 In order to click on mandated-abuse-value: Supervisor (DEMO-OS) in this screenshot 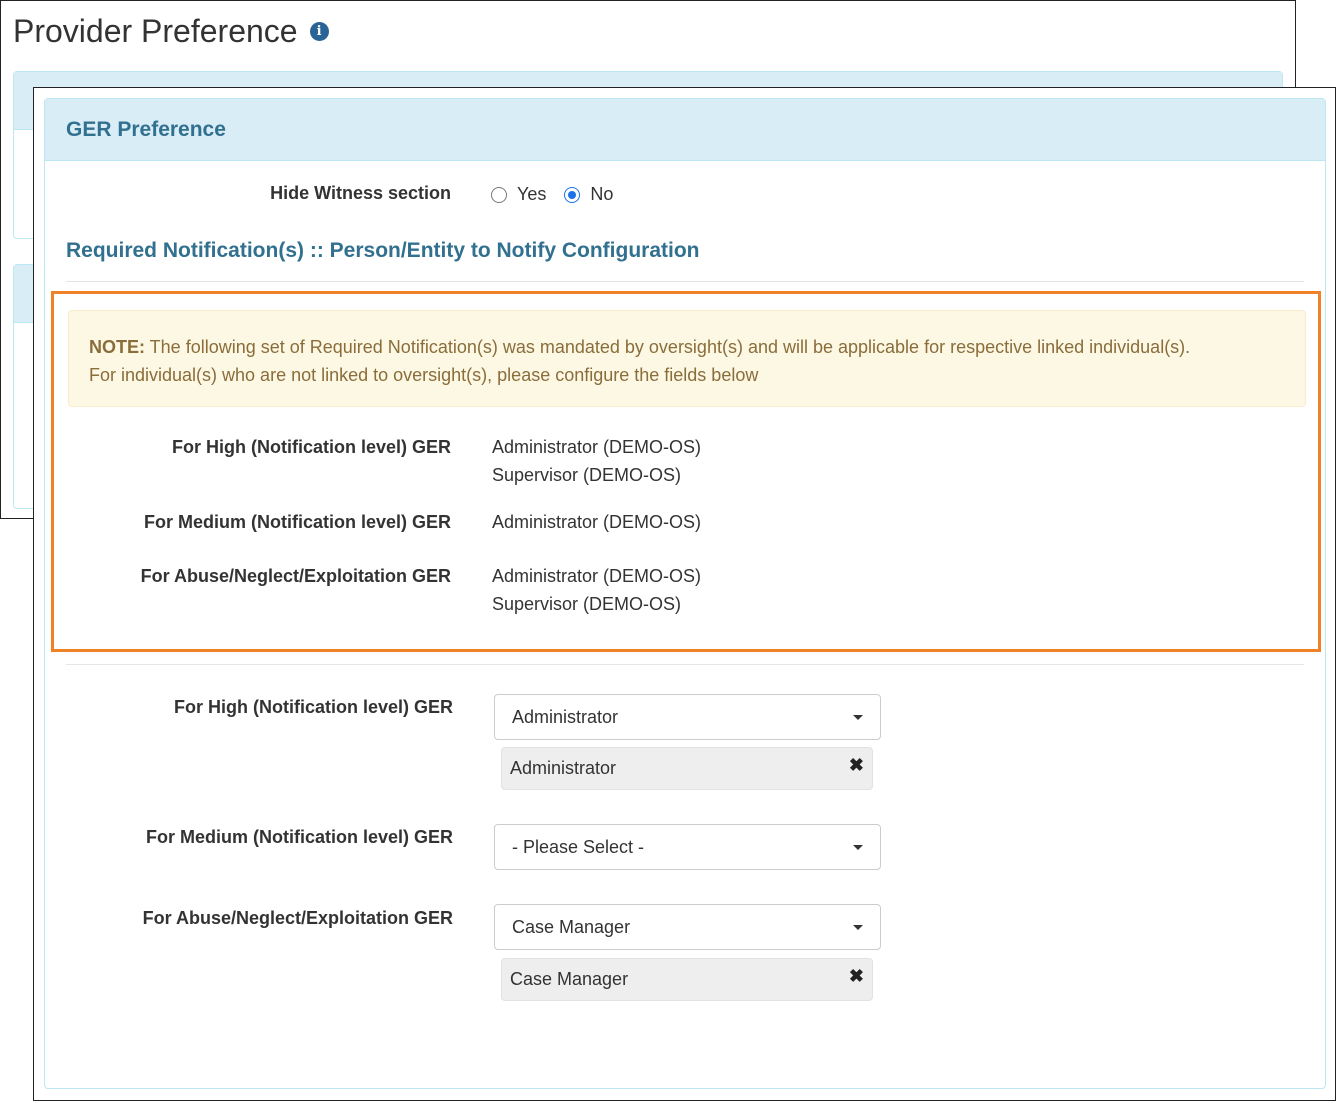, I will do `click(587, 604)`.